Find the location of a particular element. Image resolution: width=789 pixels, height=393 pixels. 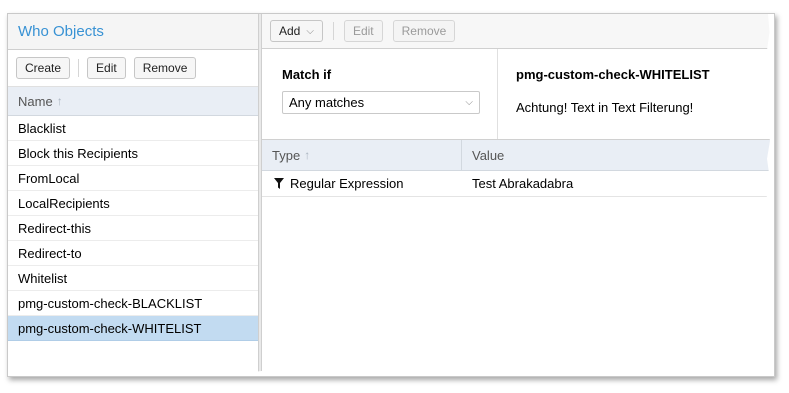

name-column-label: Name is located at coordinates (35, 101).